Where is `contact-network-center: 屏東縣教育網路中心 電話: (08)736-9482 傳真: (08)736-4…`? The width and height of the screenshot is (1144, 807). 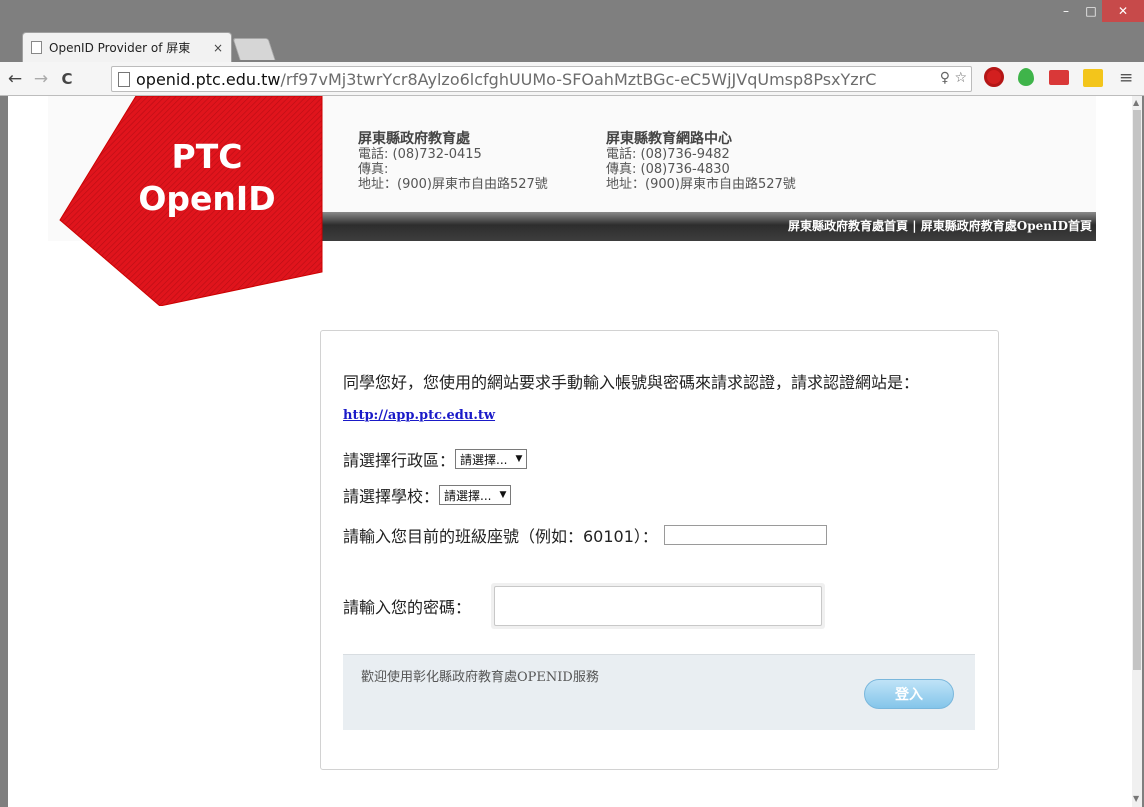
contact-network-center: 屏東縣教育網路中心 電話: (08)736-9482 傳真: (08)736-4… is located at coordinates (701, 162).